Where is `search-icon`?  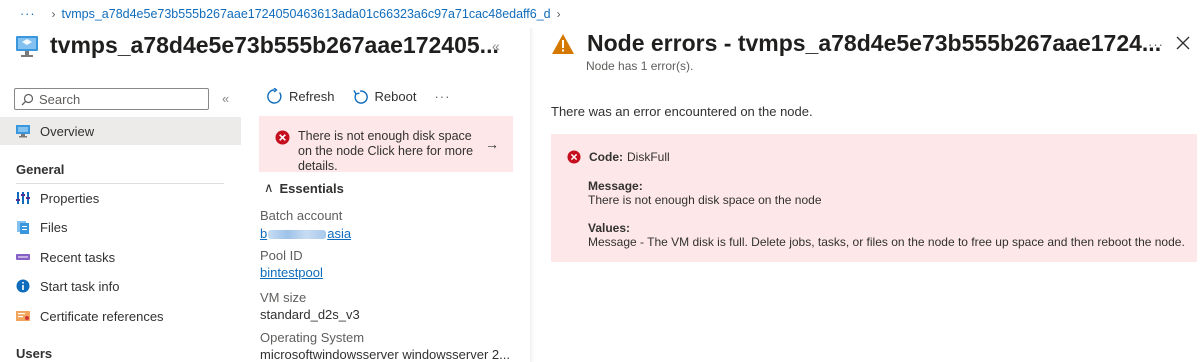 search-icon is located at coordinates (27, 99).